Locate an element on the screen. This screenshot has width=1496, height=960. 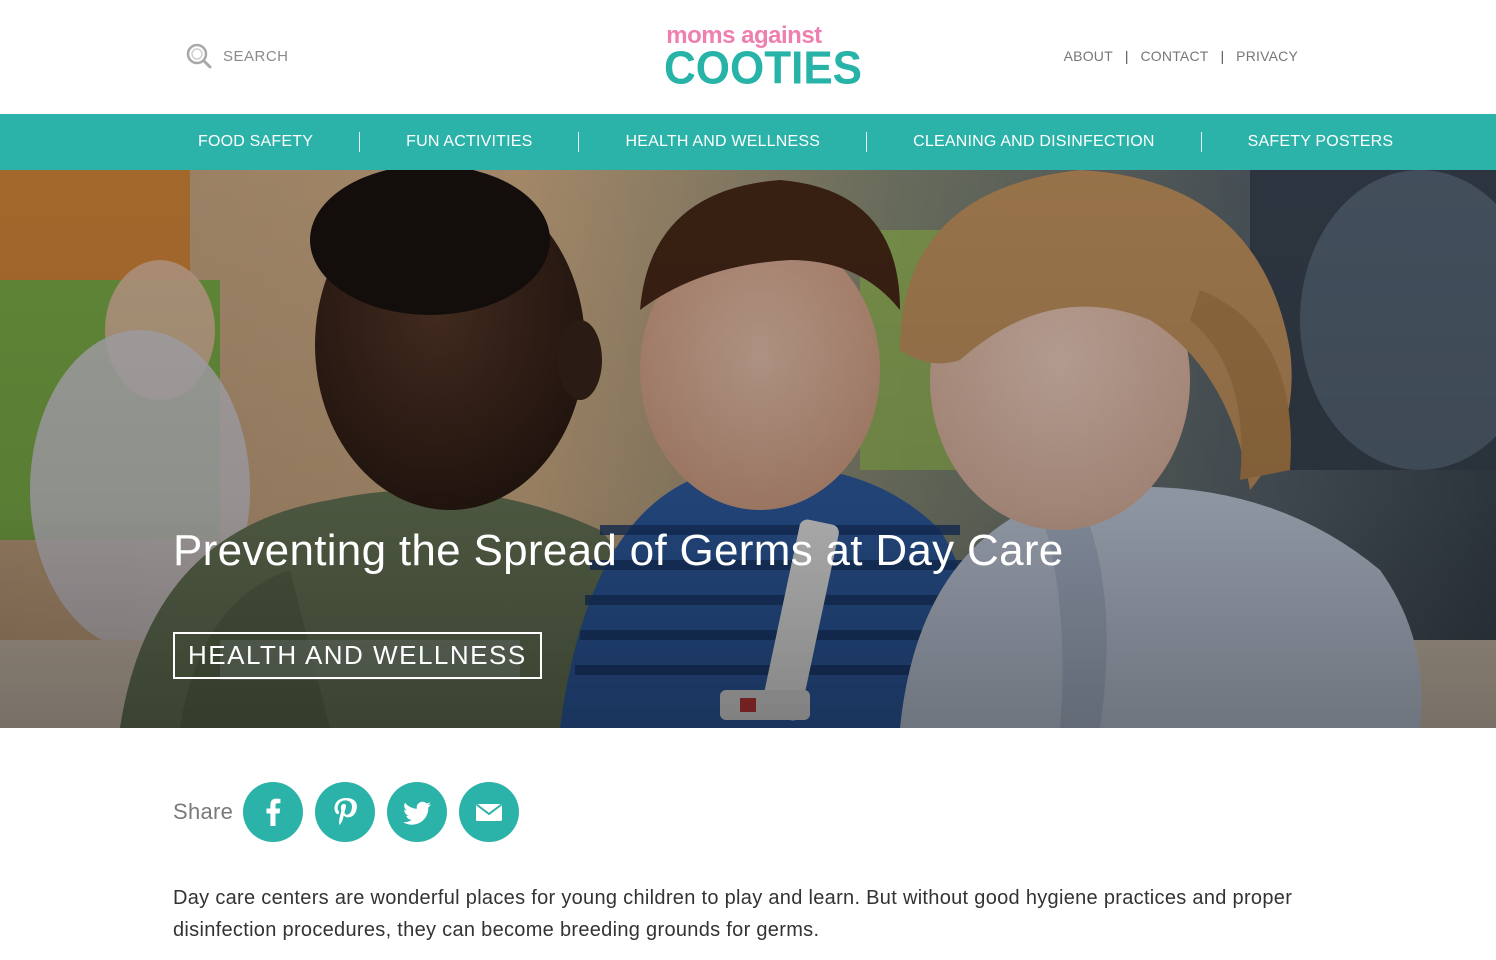
share-facebook-button is located at coordinates (273, 811).